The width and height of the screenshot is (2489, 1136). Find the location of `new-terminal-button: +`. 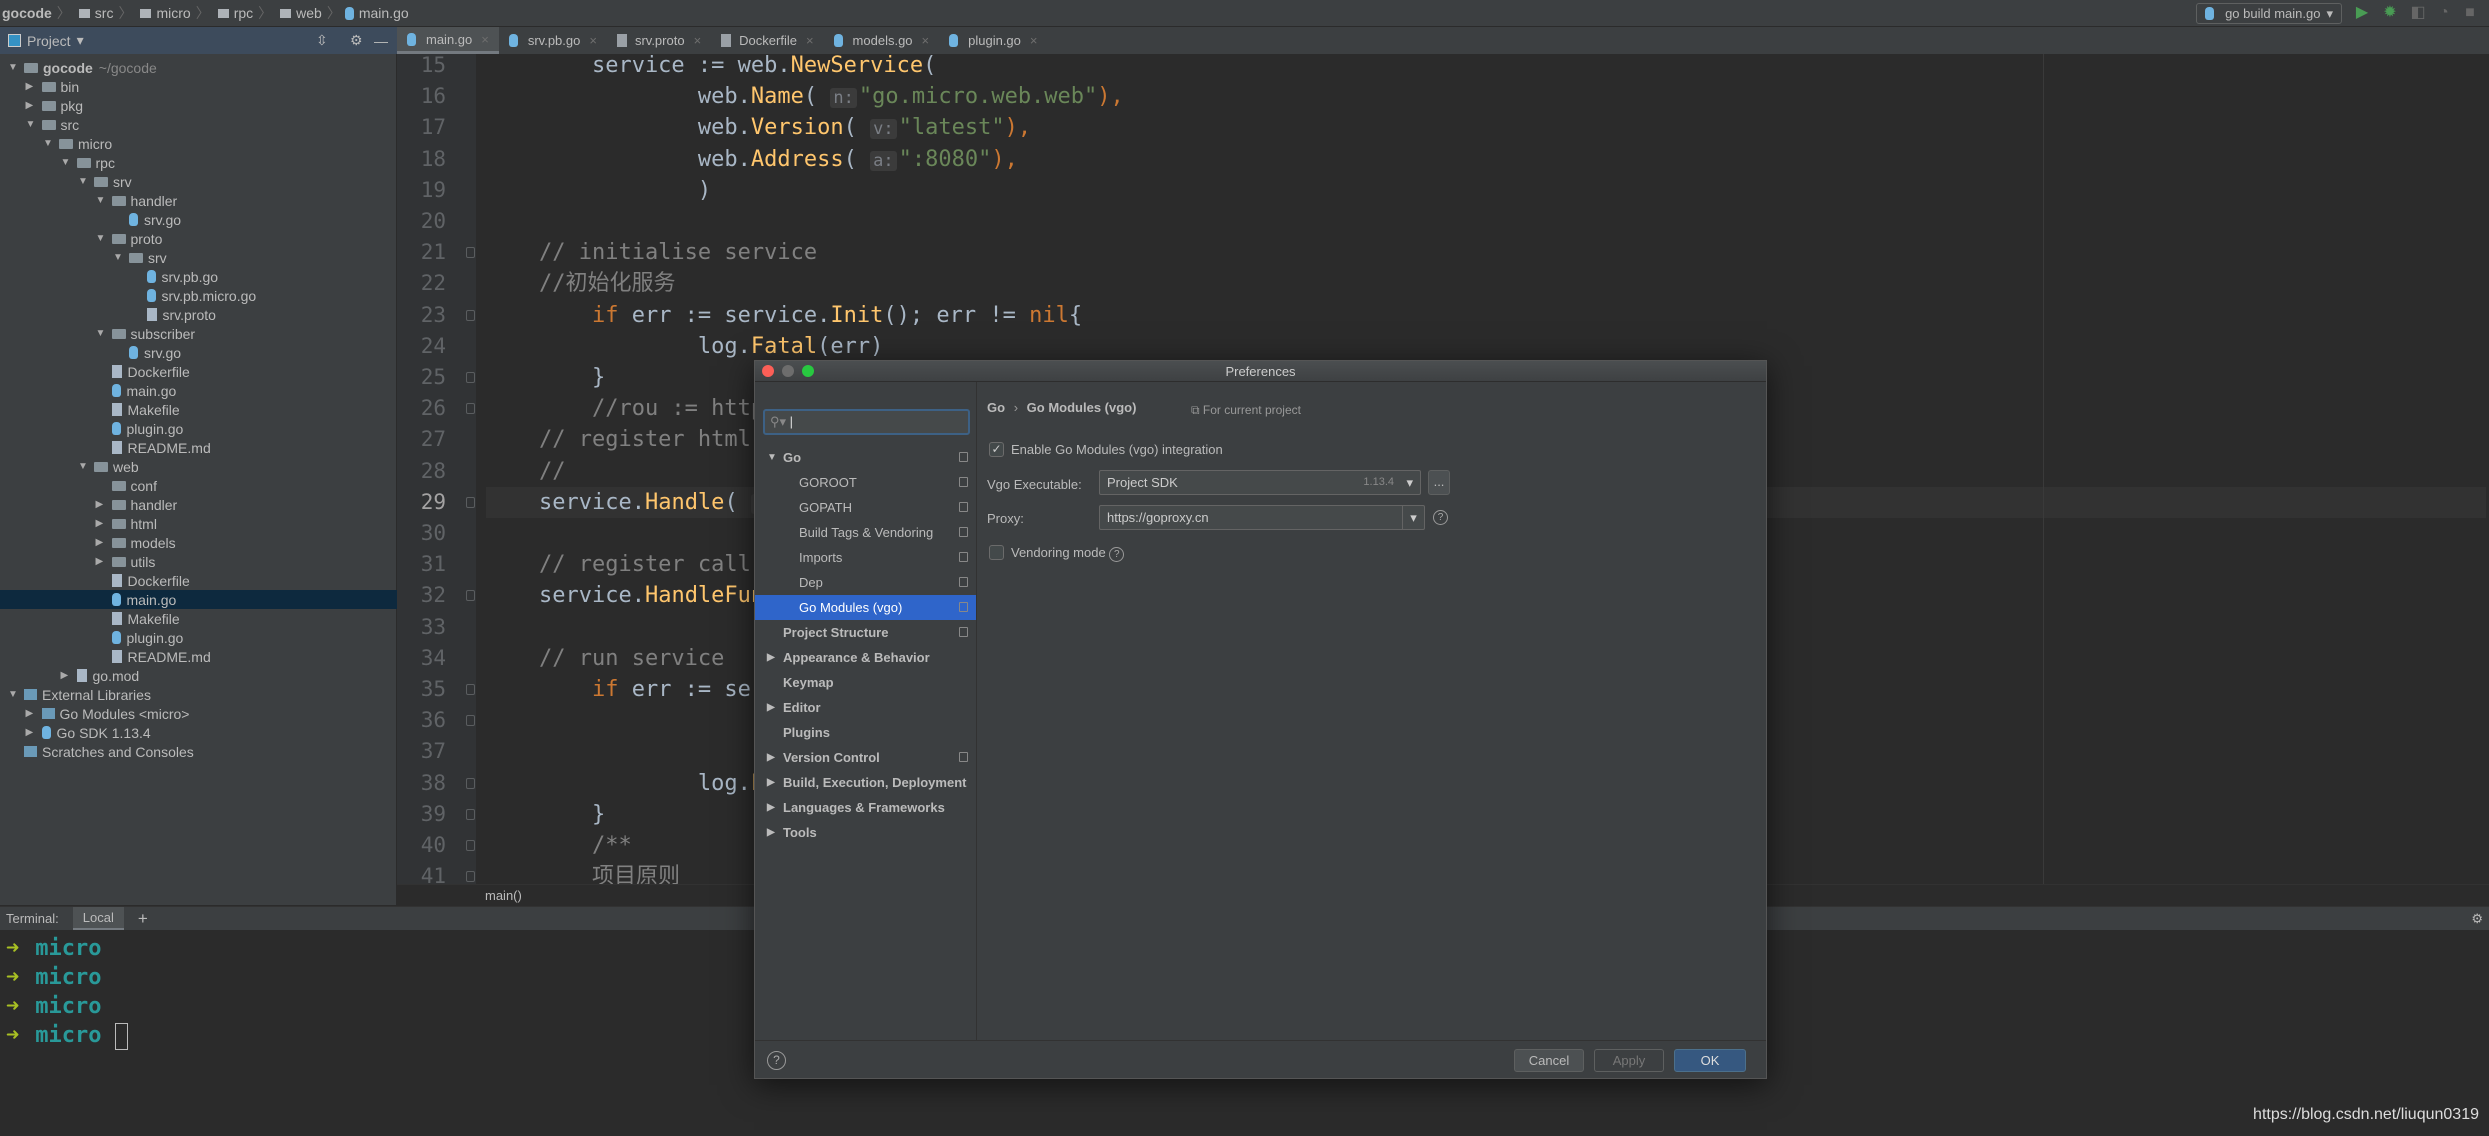

new-terminal-button: + is located at coordinates (143, 919).